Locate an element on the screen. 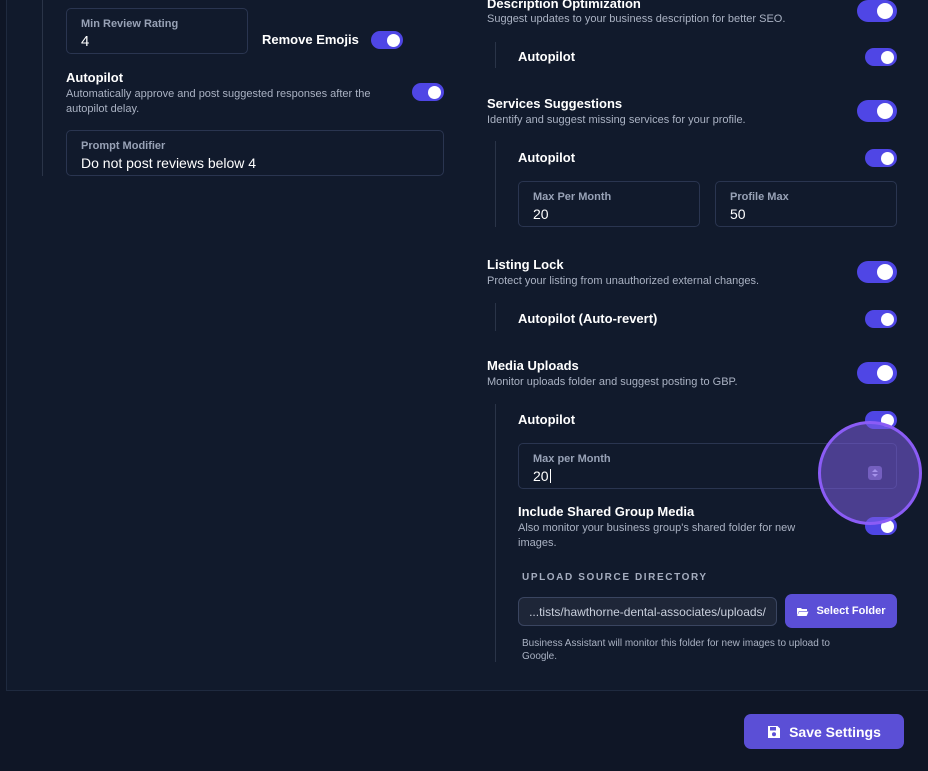 Image resolution: width=928 pixels, height=771 pixels. upload-helper-line2: Google. is located at coordinates (540, 656).